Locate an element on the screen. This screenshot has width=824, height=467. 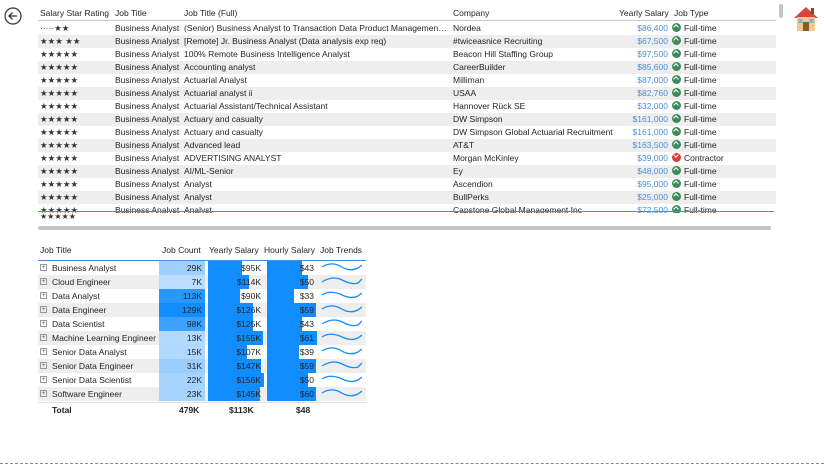
yearly-salary-cell-value: $147K is located at coordinates (248, 366).